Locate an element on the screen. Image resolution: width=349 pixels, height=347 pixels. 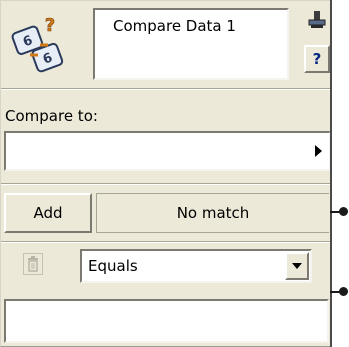
pin-icon is located at coordinates (317, 20).